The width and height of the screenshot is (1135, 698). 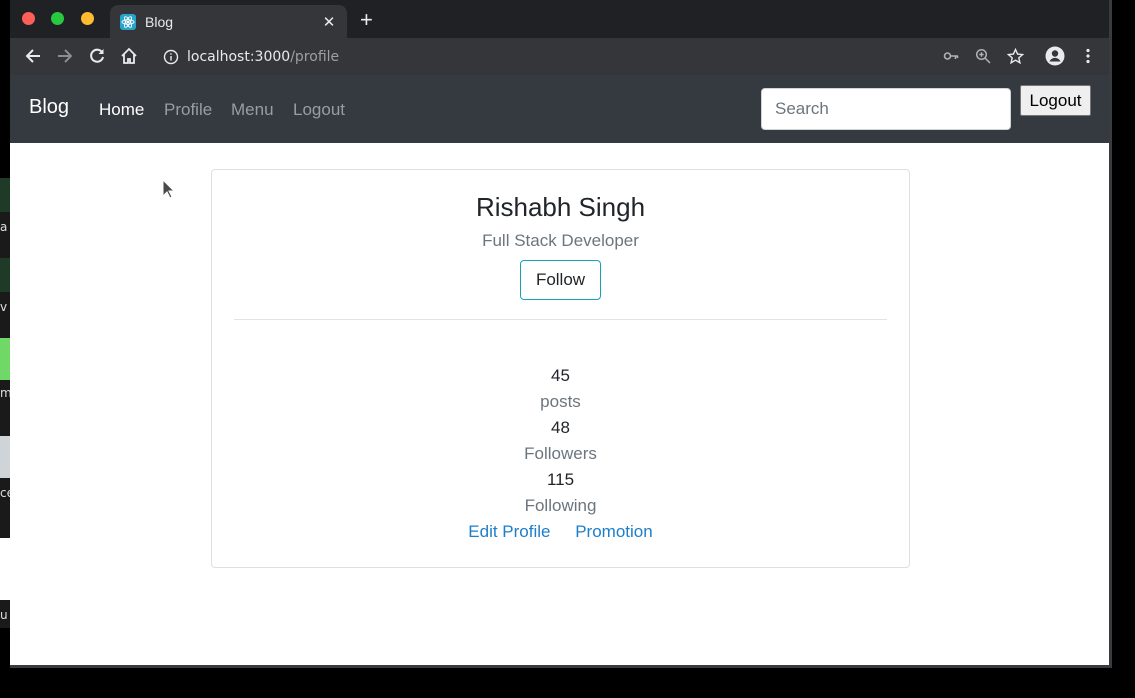 I want to click on browser-toolbar: localhost:3000/profile, so click(x=559, y=56).